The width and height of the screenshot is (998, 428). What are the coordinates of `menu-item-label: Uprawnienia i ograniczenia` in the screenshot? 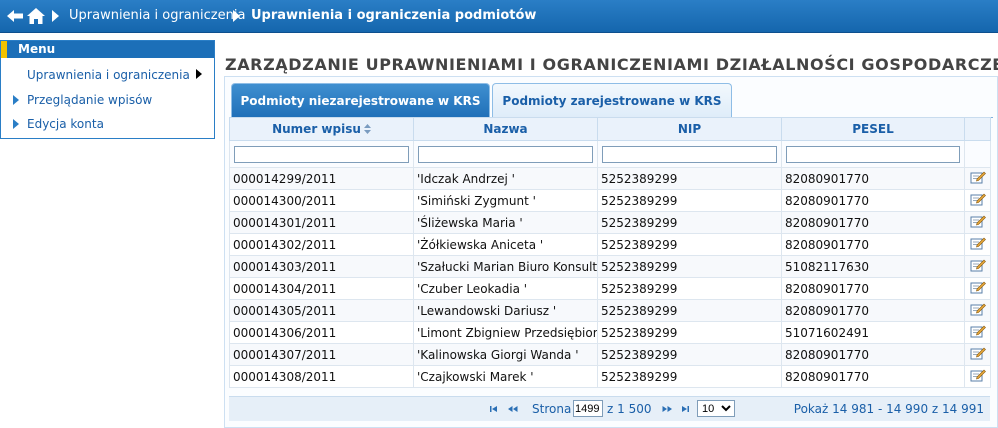 It's located at (108, 75).